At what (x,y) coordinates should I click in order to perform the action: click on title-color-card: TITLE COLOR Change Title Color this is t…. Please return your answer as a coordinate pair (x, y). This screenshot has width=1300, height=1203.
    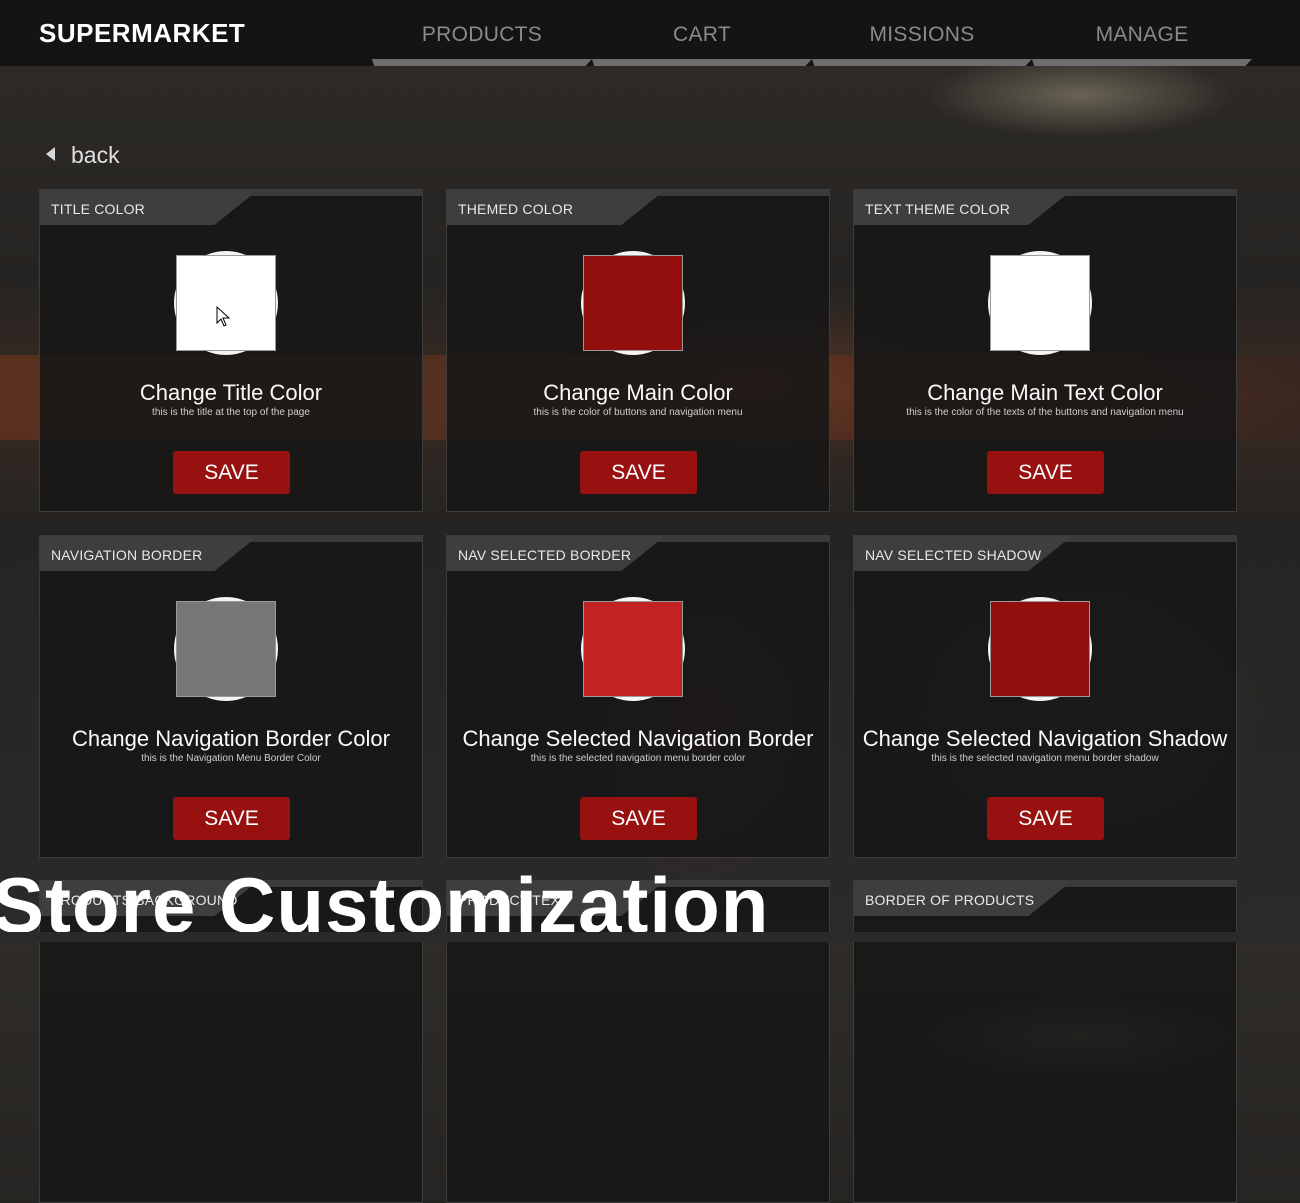
    Looking at the image, I should click on (231, 350).